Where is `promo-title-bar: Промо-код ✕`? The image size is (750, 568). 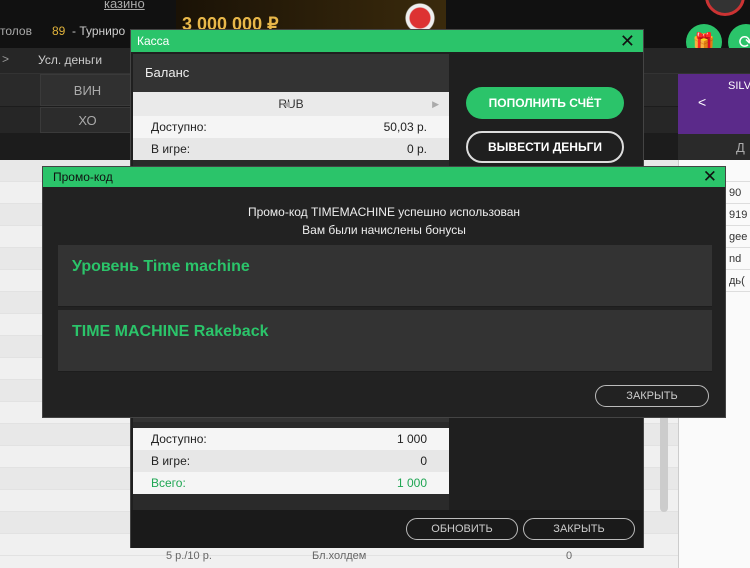 promo-title-bar: Промо-код ✕ is located at coordinates (384, 177).